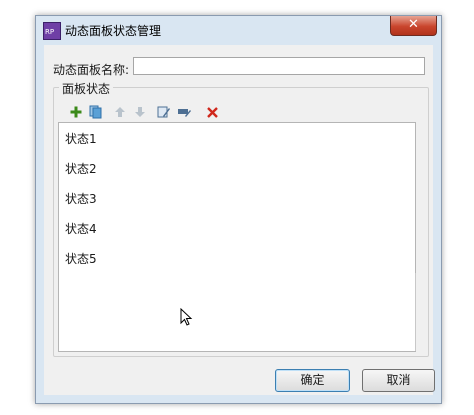  I want to click on list-item: 状态3, so click(81, 199).